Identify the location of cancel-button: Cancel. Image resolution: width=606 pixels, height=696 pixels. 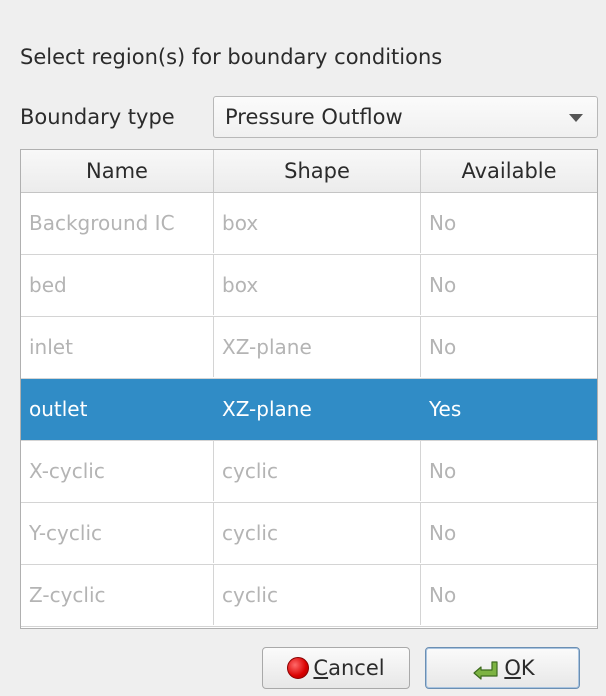
(336, 668).